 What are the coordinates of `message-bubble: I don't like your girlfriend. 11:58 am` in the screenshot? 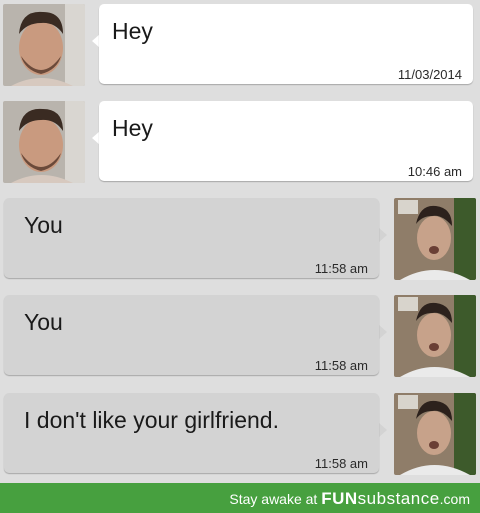 It's located at (191, 433).